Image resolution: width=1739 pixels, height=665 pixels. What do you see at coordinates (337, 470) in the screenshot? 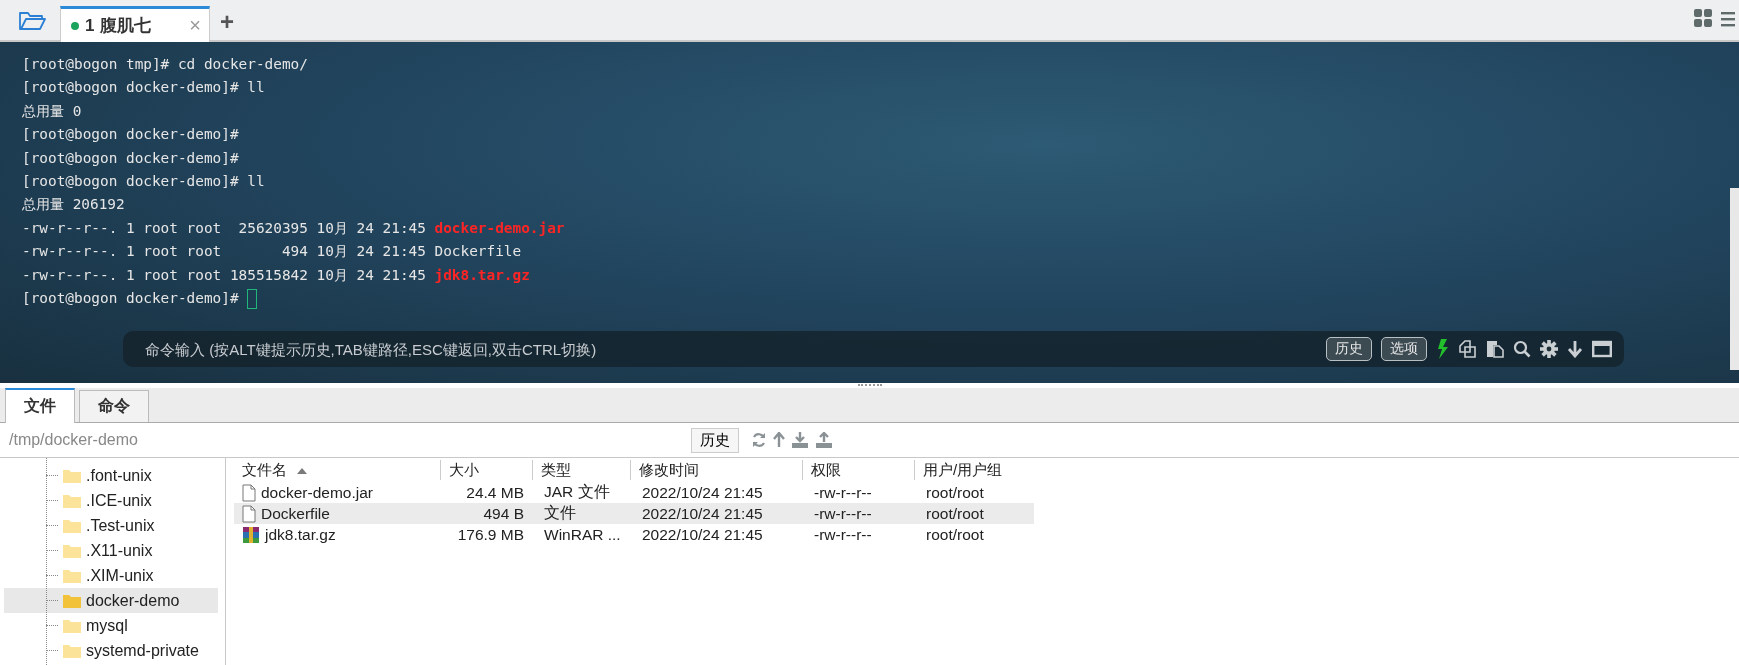
I see `column-header: 文件名` at bounding box center [337, 470].